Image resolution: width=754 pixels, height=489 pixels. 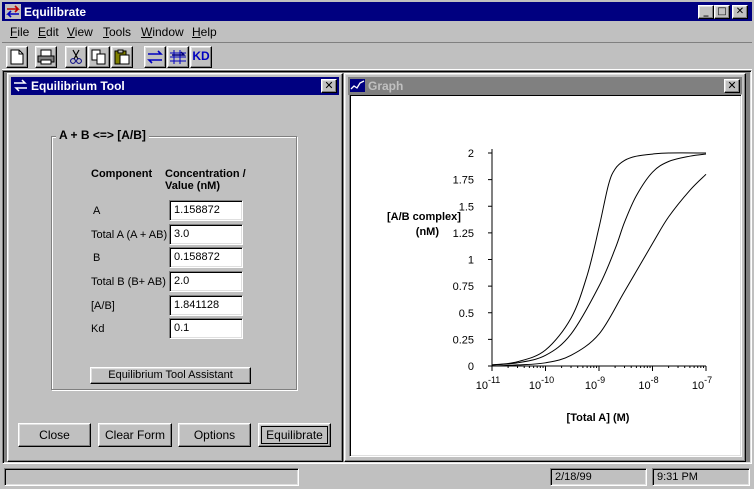 I want to click on row-label-b: B, so click(x=97, y=258).